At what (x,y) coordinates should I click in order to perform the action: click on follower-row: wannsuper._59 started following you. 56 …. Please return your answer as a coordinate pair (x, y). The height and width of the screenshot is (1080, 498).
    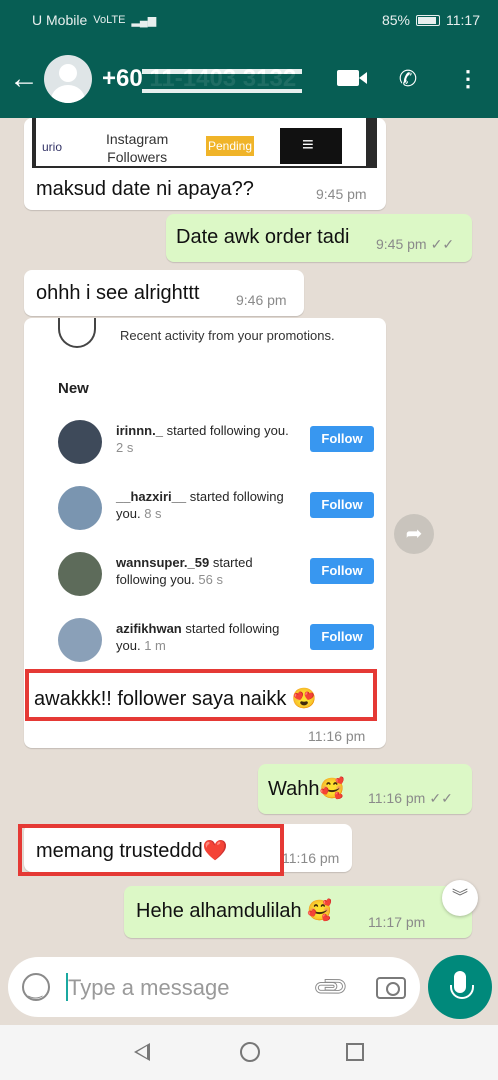
    Looking at the image, I should click on (218, 582).